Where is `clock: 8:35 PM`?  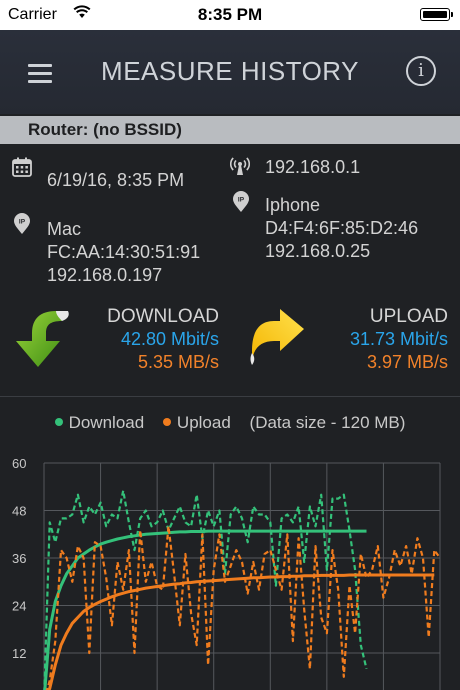 clock: 8:35 PM is located at coordinates (230, 14).